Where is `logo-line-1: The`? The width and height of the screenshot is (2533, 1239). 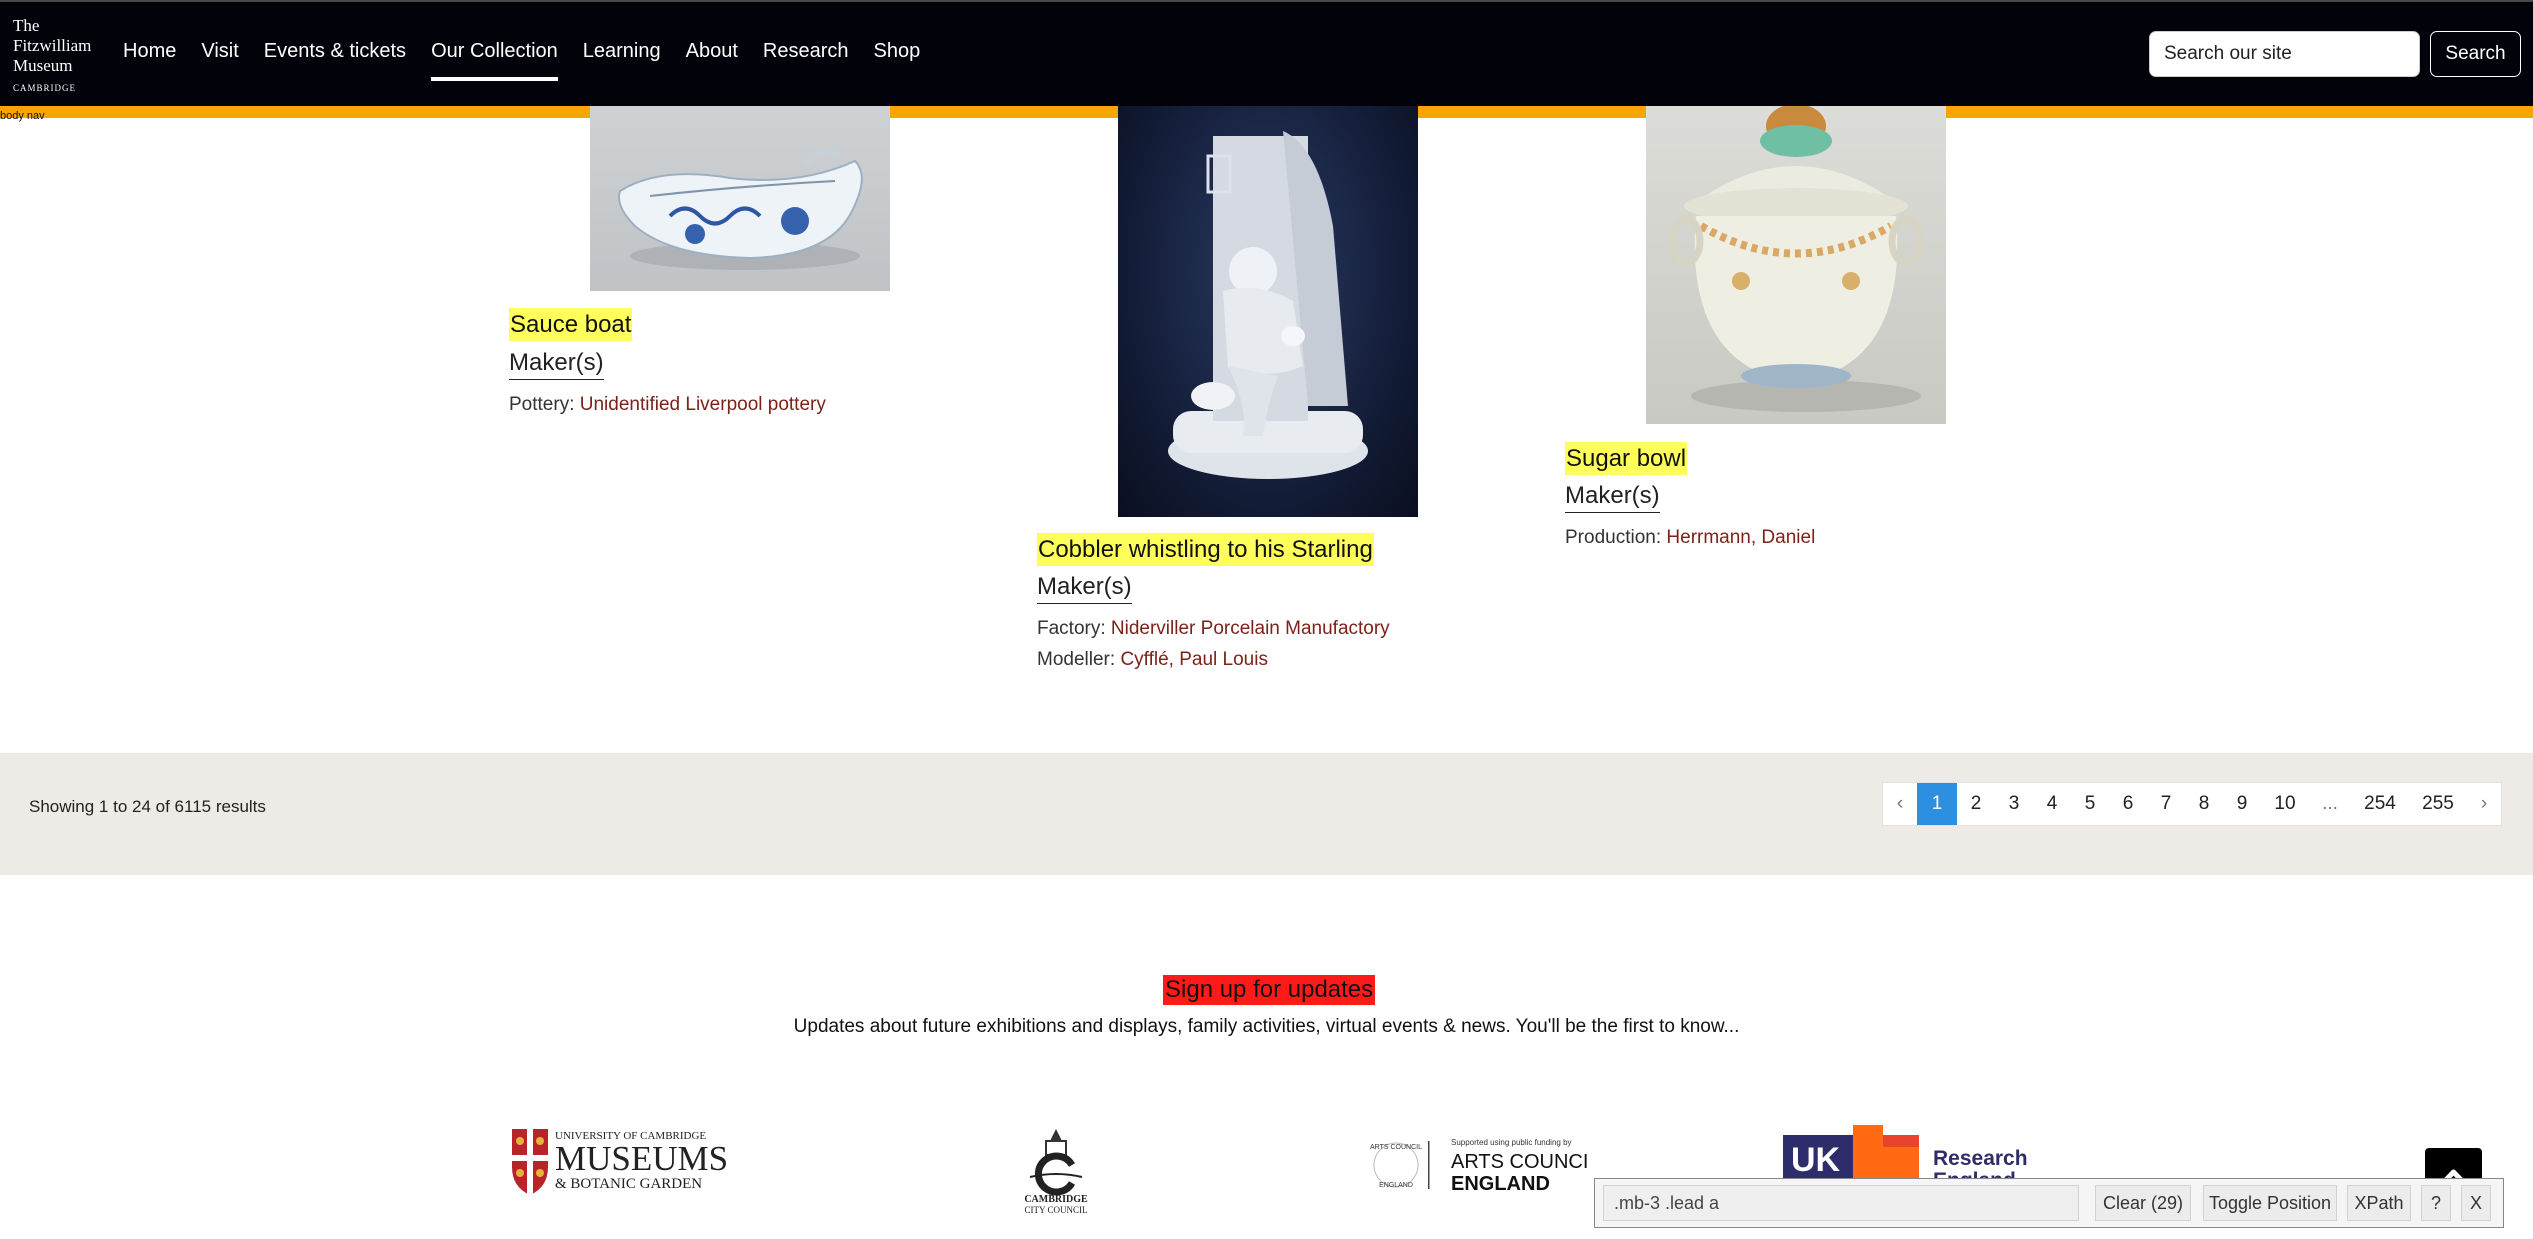
logo-line-1: The is located at coordinates (26, 25).